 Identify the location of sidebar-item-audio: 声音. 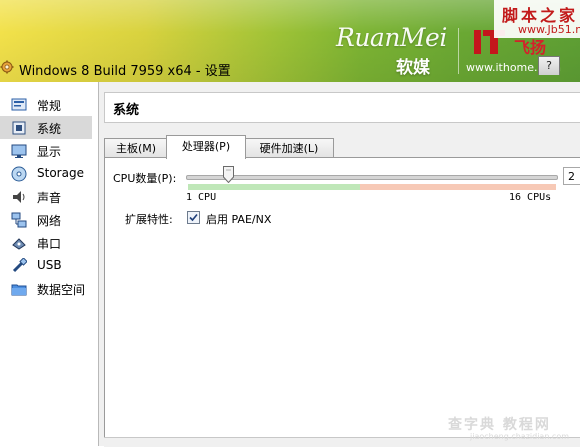
(46, 196).